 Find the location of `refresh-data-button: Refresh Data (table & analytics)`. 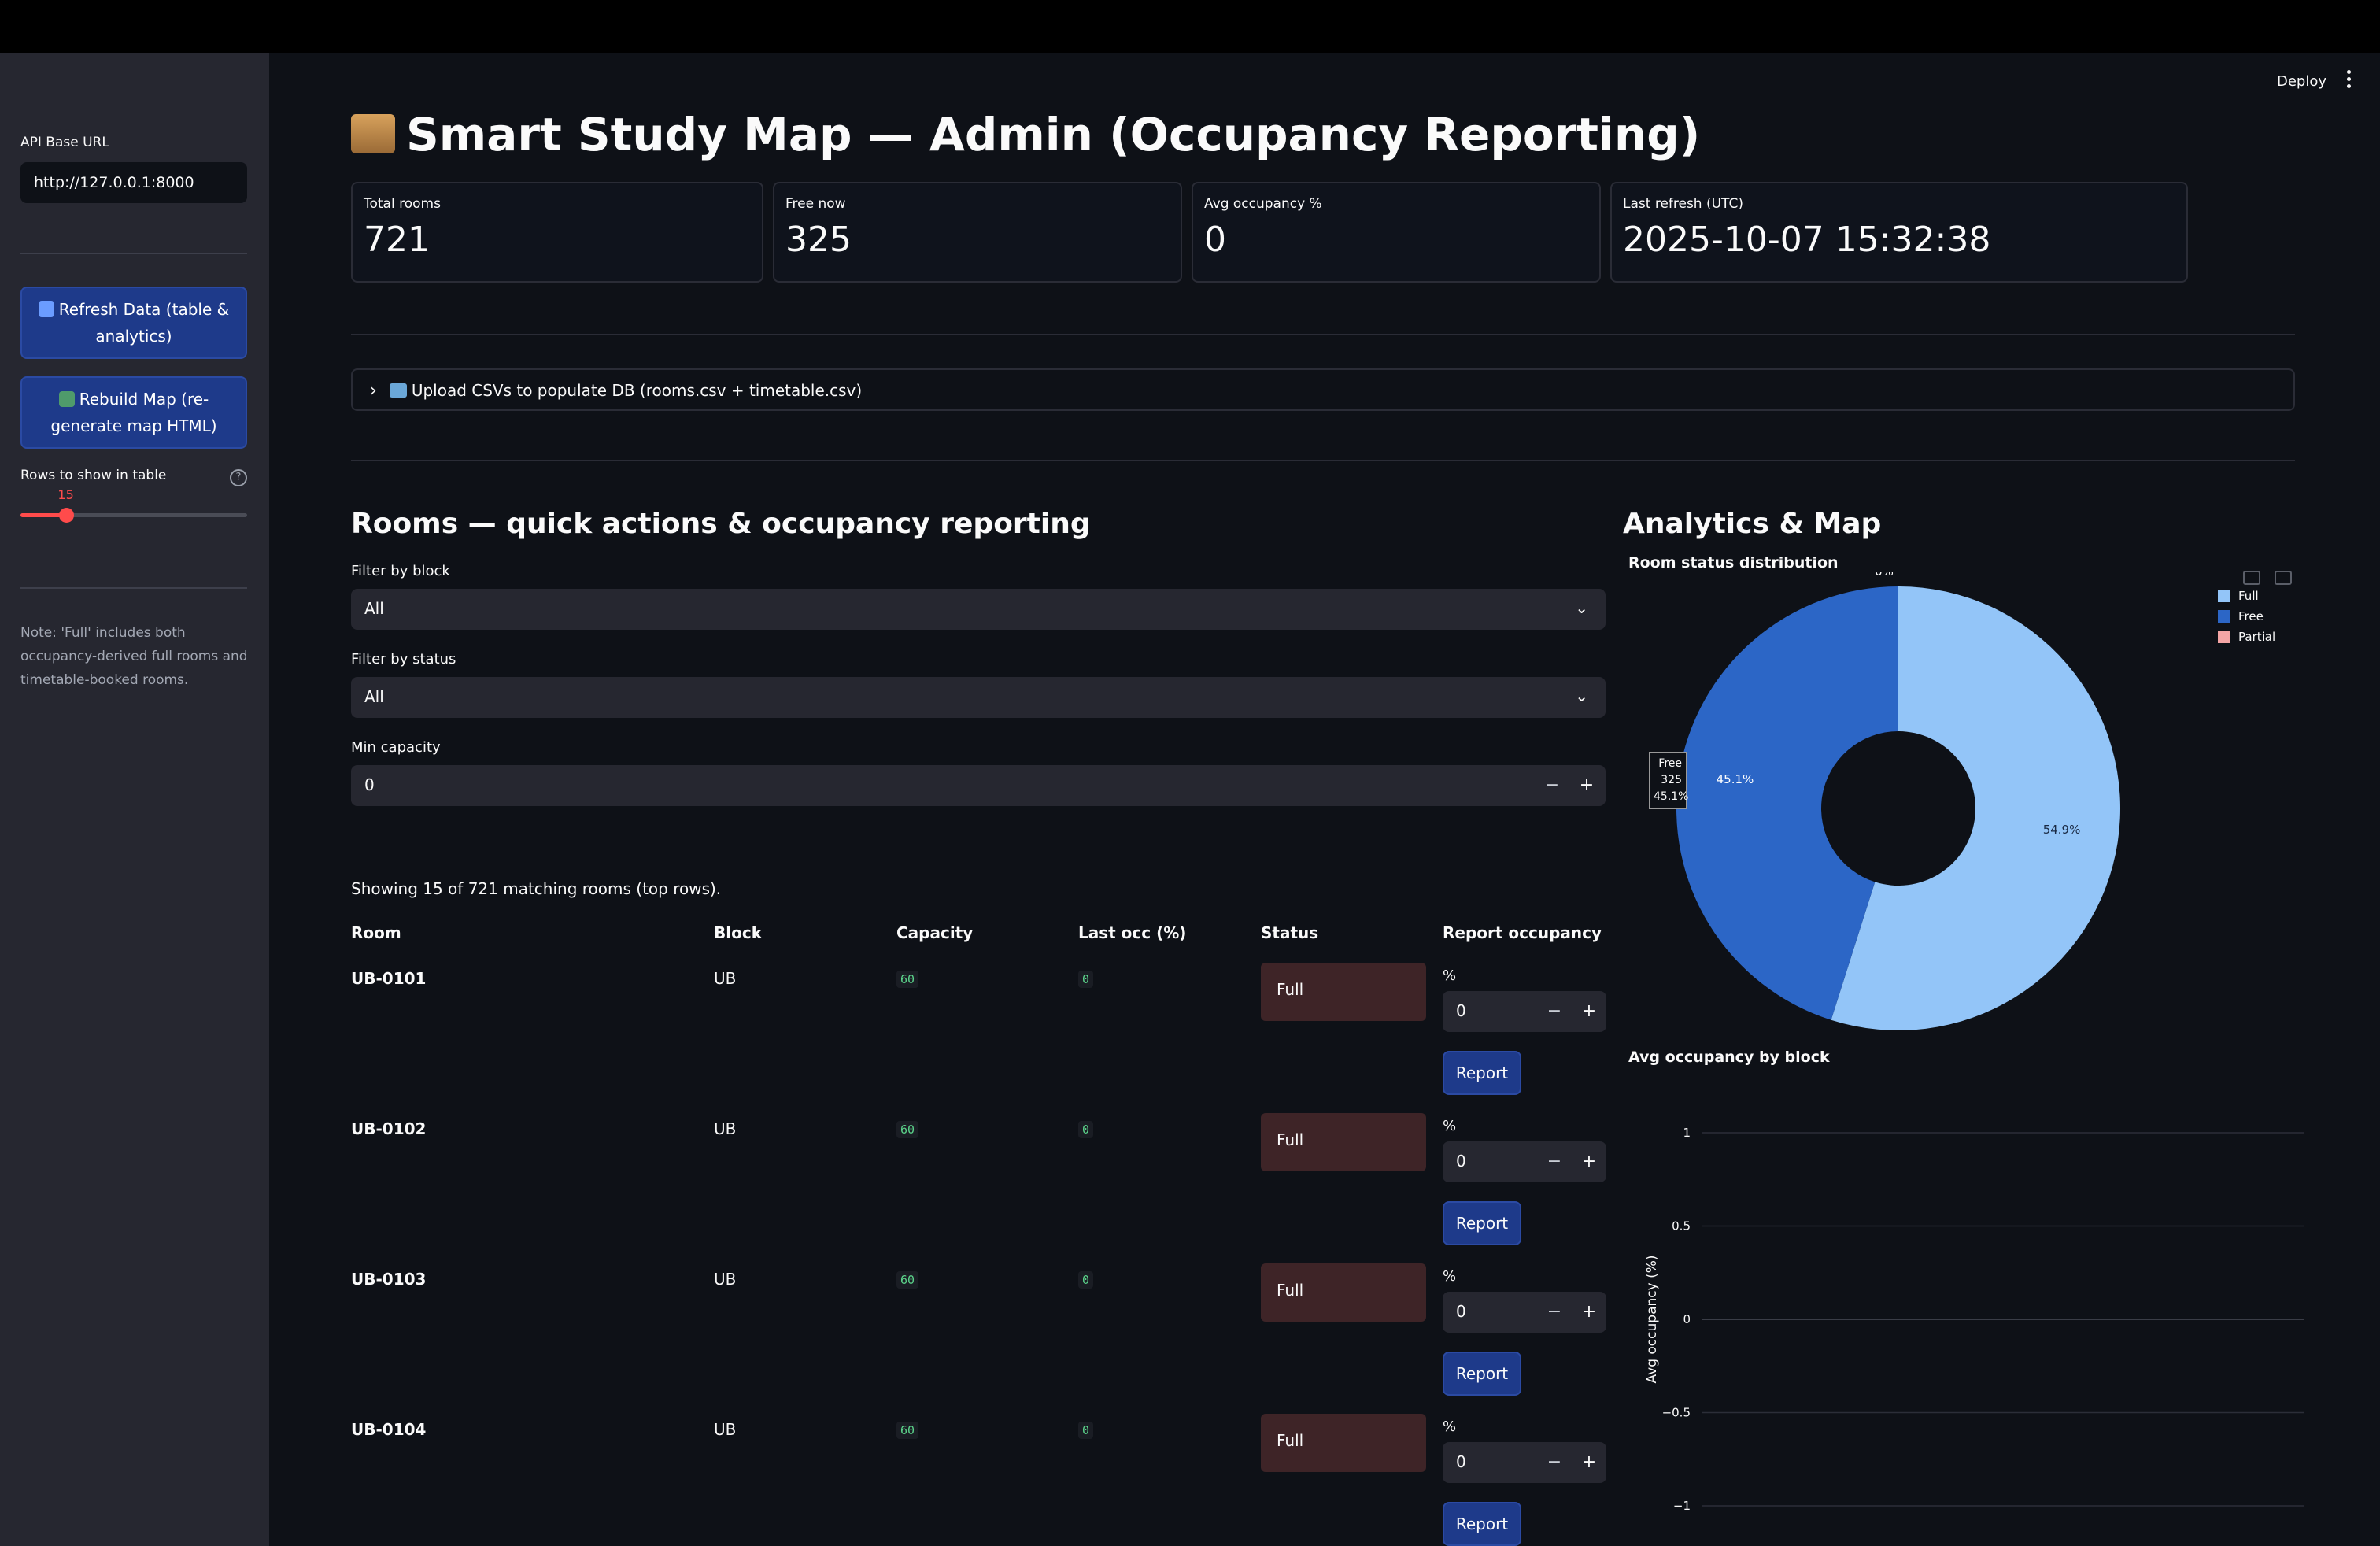

refresh-data-button: Refresh Data (table & analytics) is located at coordinates (133, 323).